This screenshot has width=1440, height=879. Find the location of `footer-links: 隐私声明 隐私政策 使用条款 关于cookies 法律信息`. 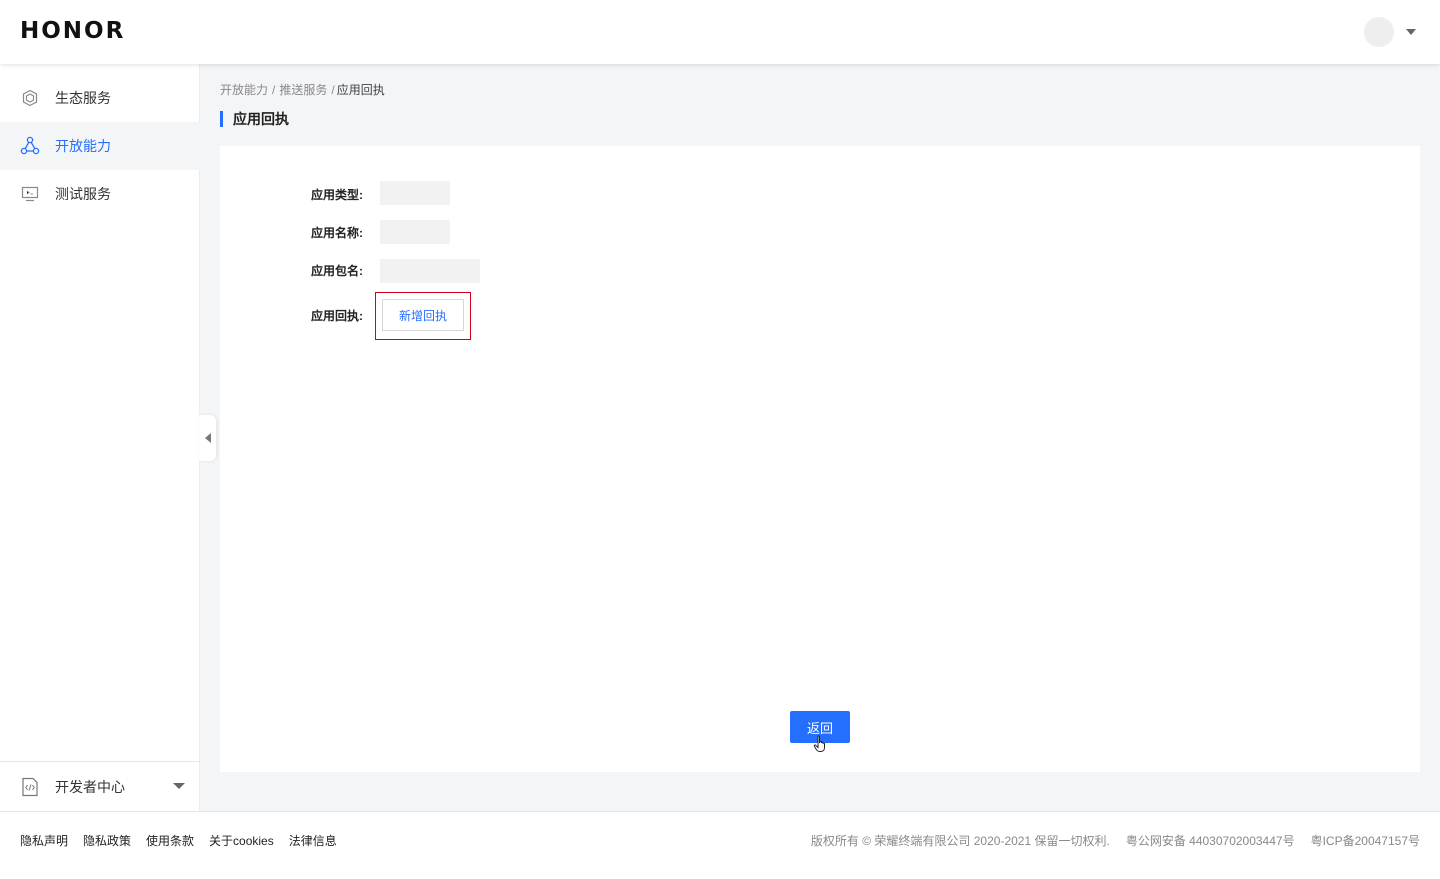

footer-links: 隐私声明 隐私政策 使用条款 关于cookies 法律信息 is located at coordinates (178, 840).